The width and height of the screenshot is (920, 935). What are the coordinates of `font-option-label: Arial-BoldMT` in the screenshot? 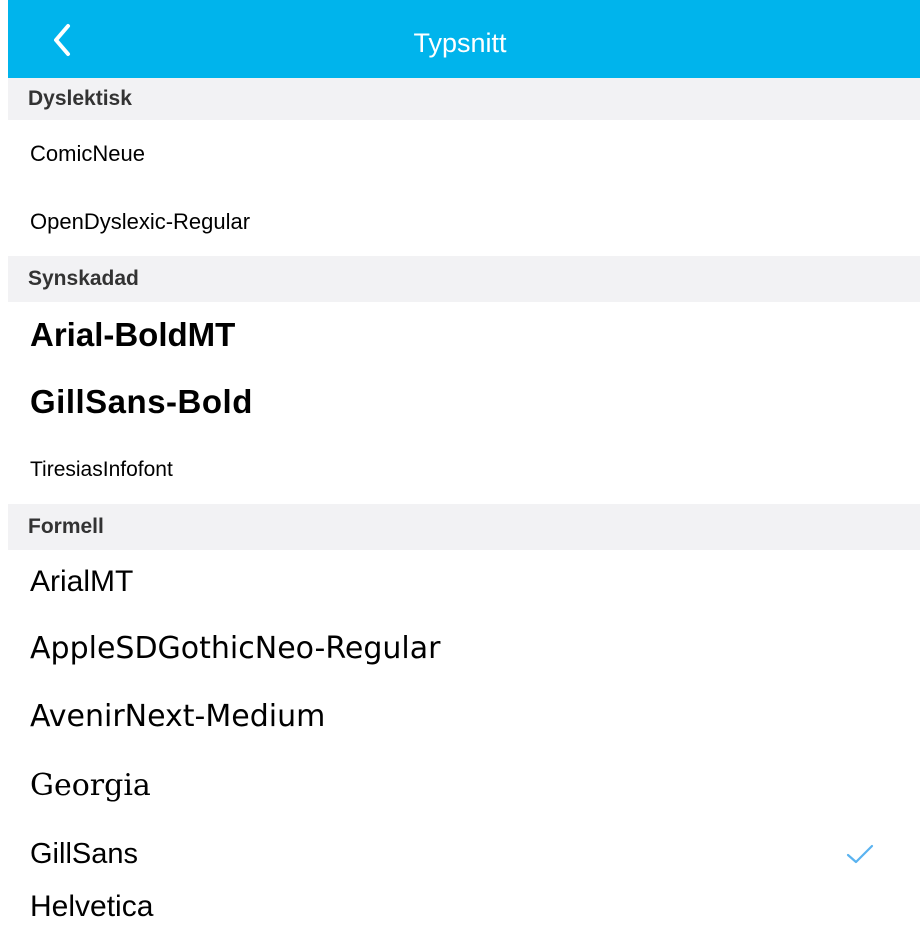 It's located at (133, 334).